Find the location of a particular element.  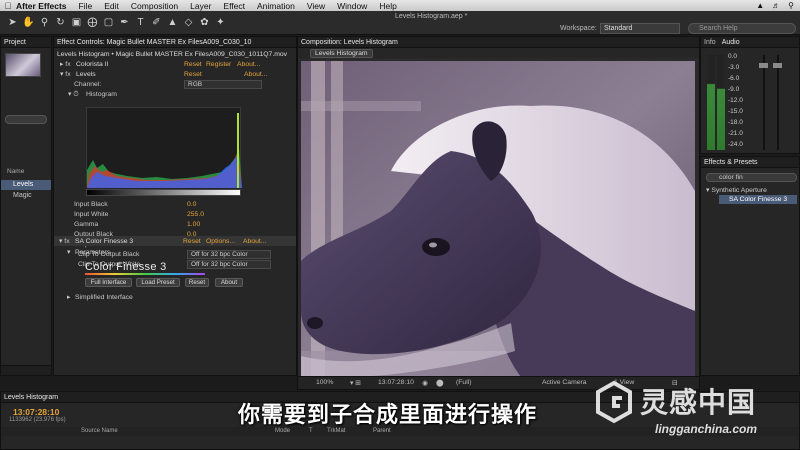

db-label: -21.0 is located at coordinates (735, 133).